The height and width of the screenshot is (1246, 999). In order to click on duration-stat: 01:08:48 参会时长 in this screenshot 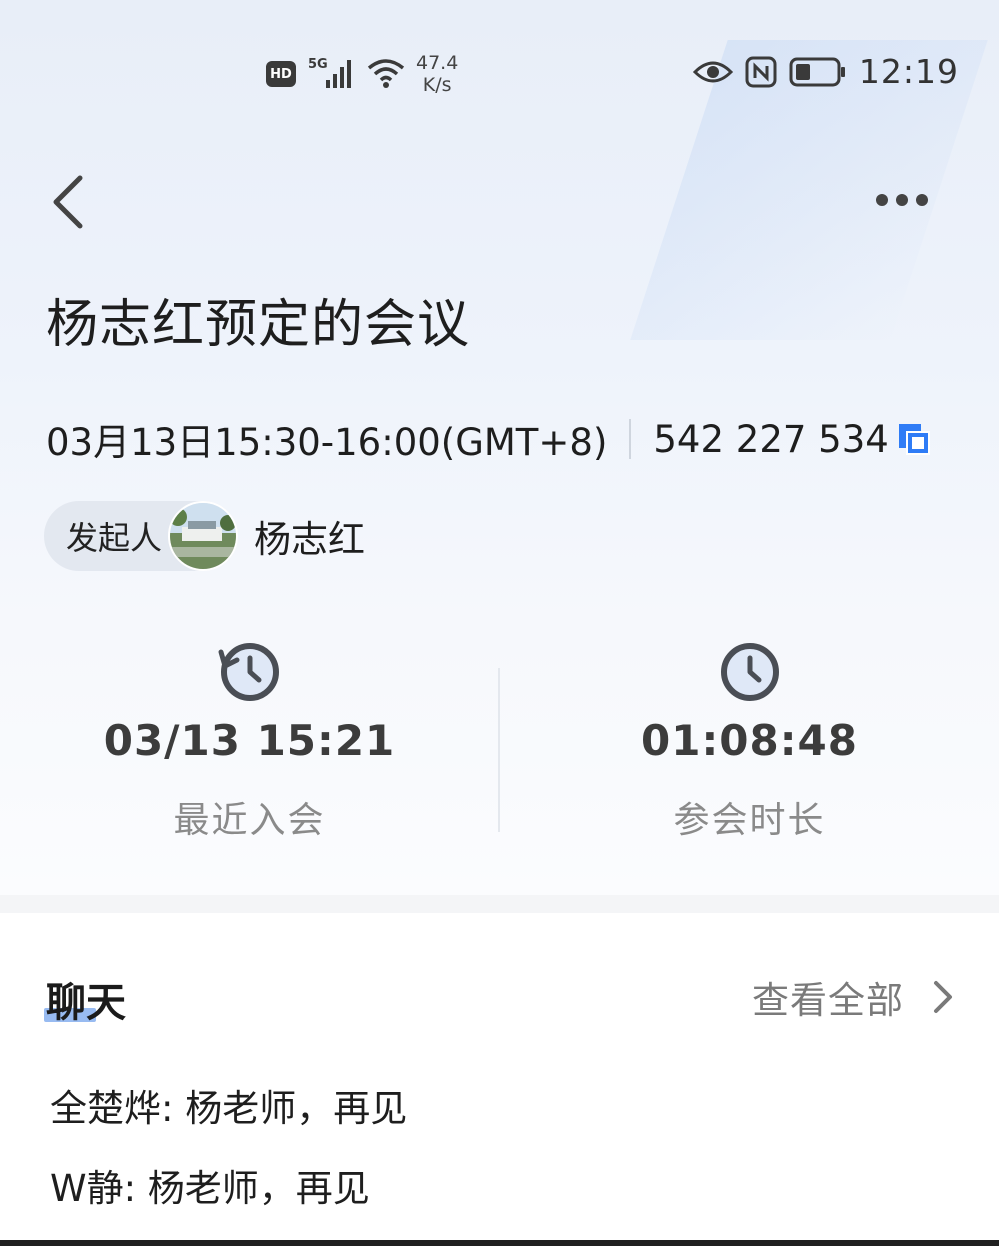, I will do `click(749, 740)`.